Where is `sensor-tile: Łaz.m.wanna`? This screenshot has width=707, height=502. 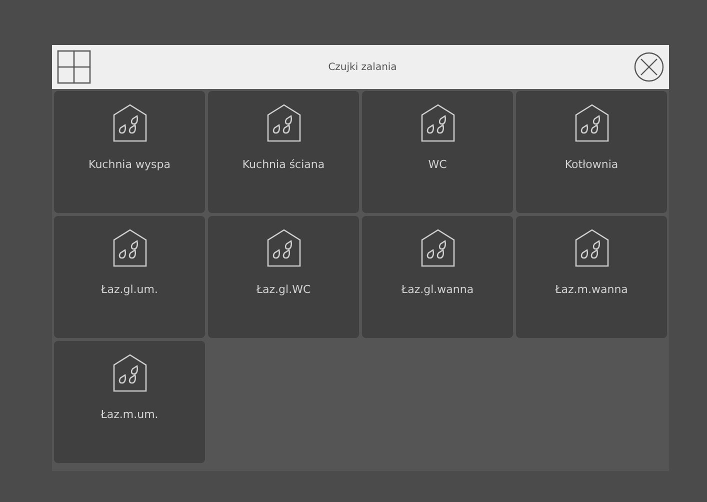 sensor-tile: Łaz.m.wanna is located at coordinates (591, 277).